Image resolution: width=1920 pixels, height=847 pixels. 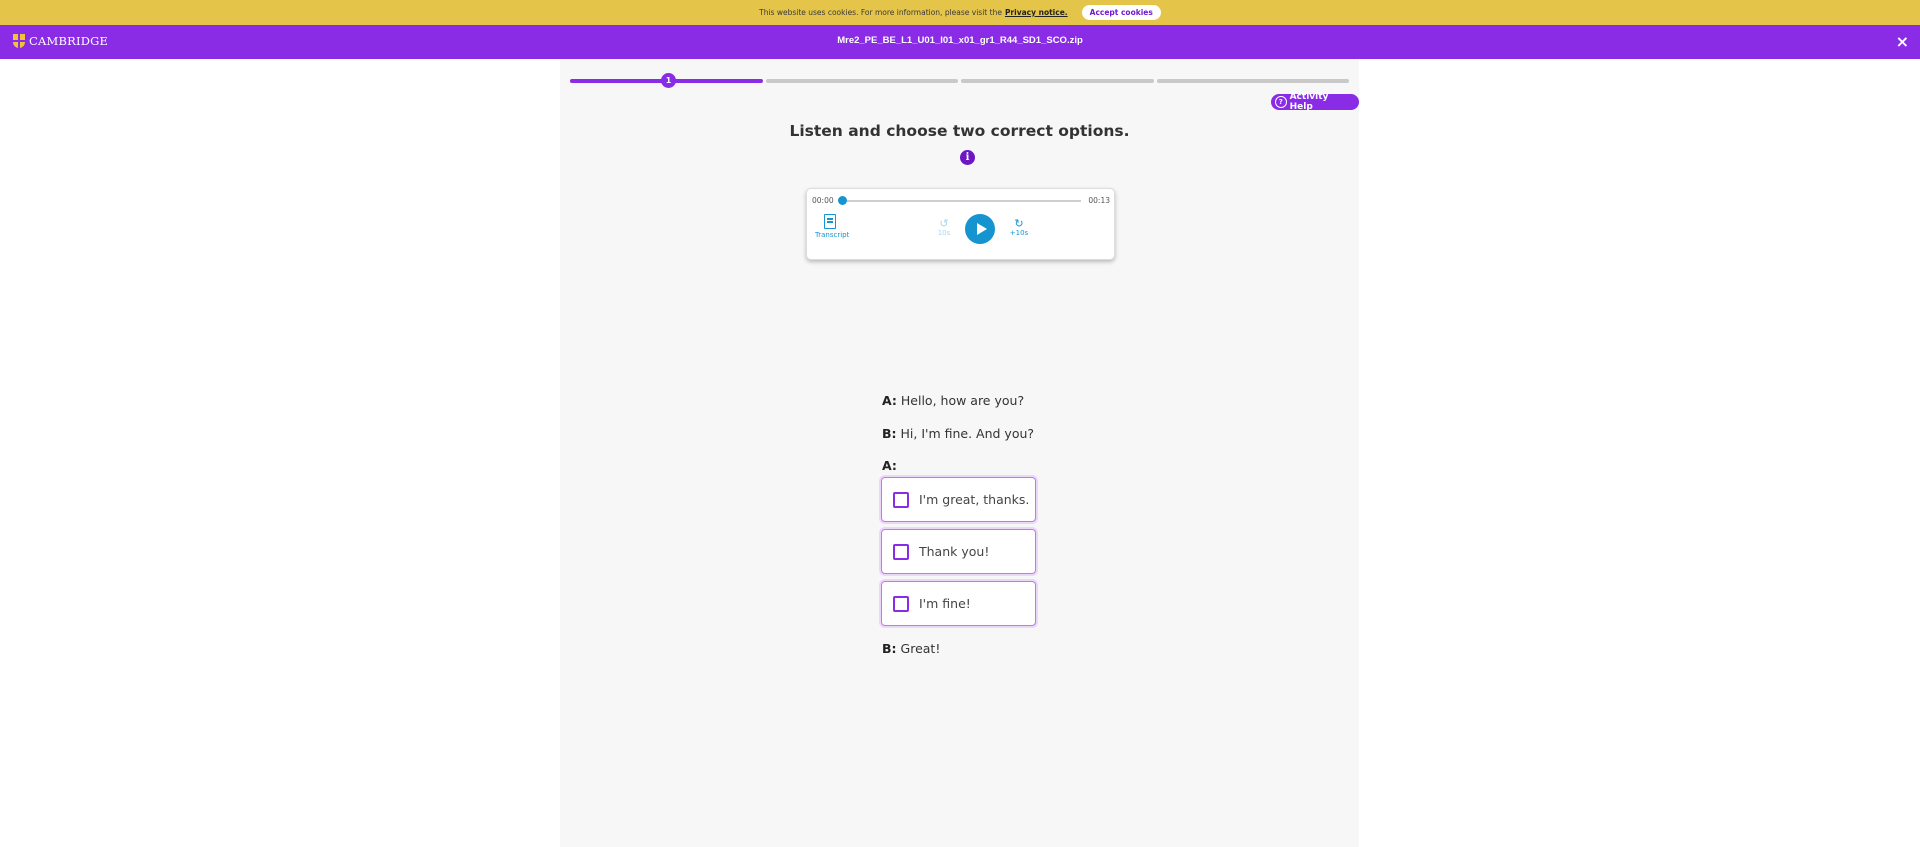 What do you see at coordinates (1902, 41) in the screenshot?
I see `close-icon: ×` at bounding box center [1902, 41].